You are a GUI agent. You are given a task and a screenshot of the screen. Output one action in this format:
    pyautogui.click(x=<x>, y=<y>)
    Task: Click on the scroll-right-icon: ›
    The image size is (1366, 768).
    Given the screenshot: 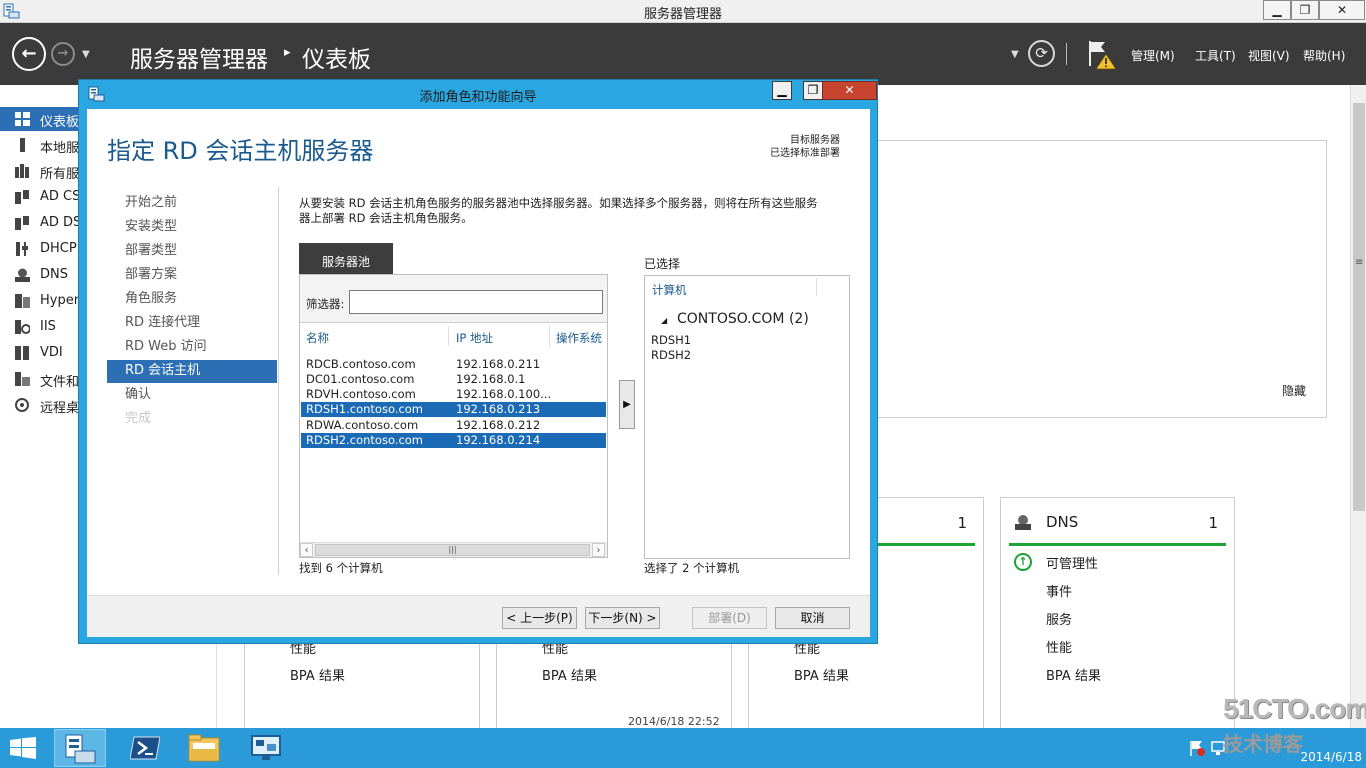 What is the action you would take?
    pyautogui.click(x=598, y=550)
    